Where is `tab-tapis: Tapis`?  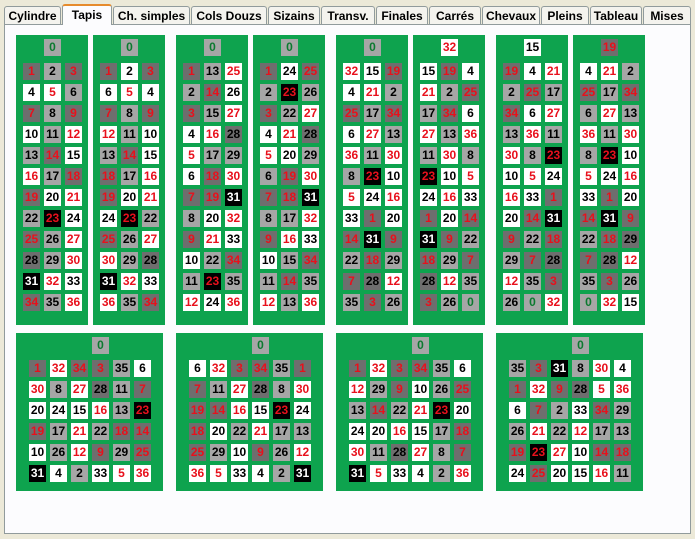 tab-tapis: Tapis is located at coordinates (87, 14).